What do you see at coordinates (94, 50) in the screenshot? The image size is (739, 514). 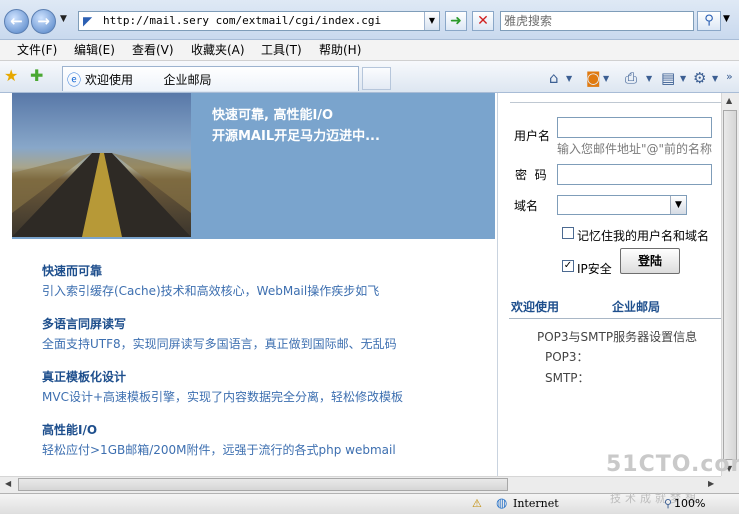 I see `menu-edit: 编辑(E)` at bounding box center [94, 50].